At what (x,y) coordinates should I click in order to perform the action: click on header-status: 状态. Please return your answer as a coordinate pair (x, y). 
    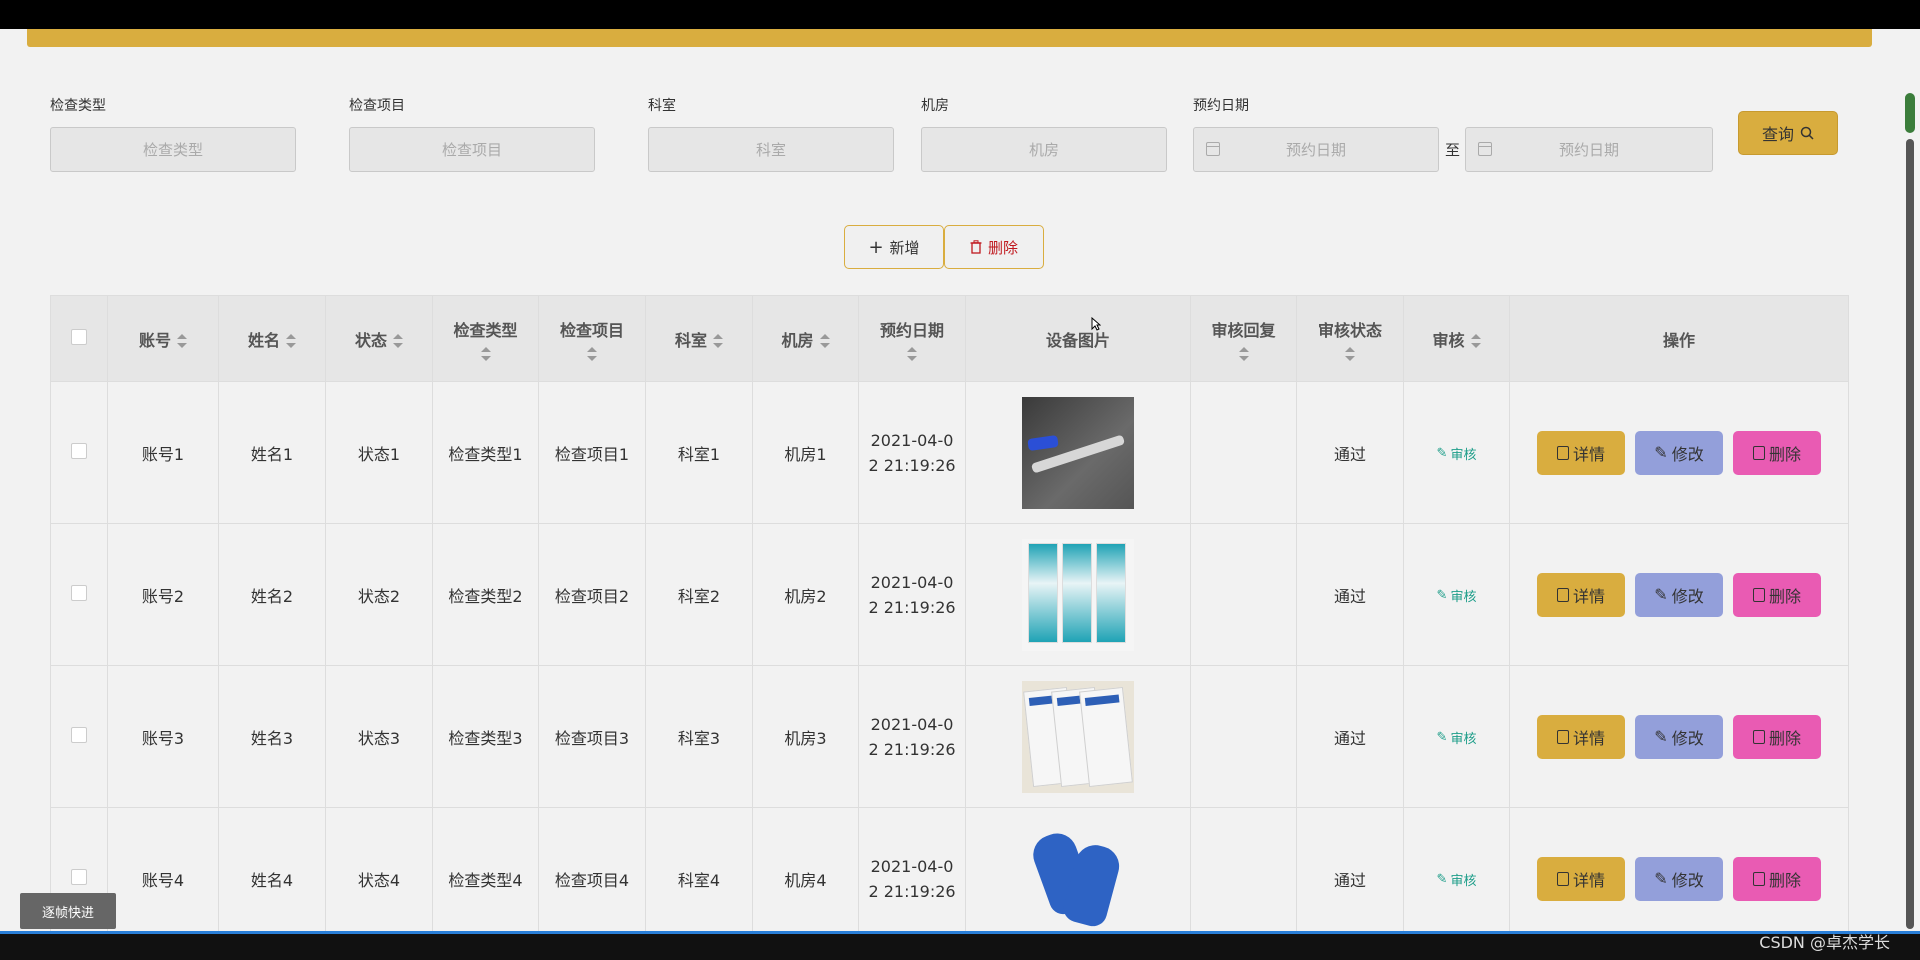
    Looking at the image, I should click on (379, 338).